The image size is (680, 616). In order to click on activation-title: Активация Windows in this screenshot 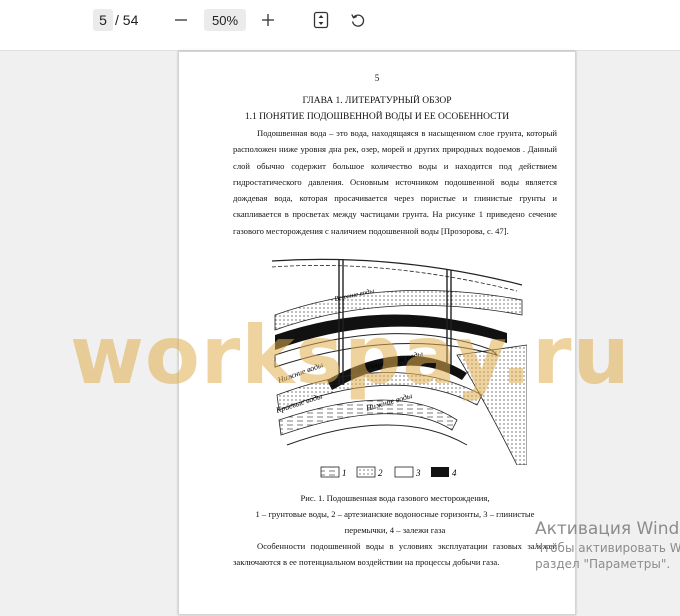, I will do `click(607, 529)`.